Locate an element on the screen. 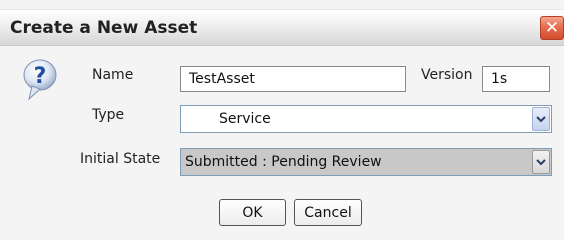  type-label: Type is located at coordinates (108, 115).